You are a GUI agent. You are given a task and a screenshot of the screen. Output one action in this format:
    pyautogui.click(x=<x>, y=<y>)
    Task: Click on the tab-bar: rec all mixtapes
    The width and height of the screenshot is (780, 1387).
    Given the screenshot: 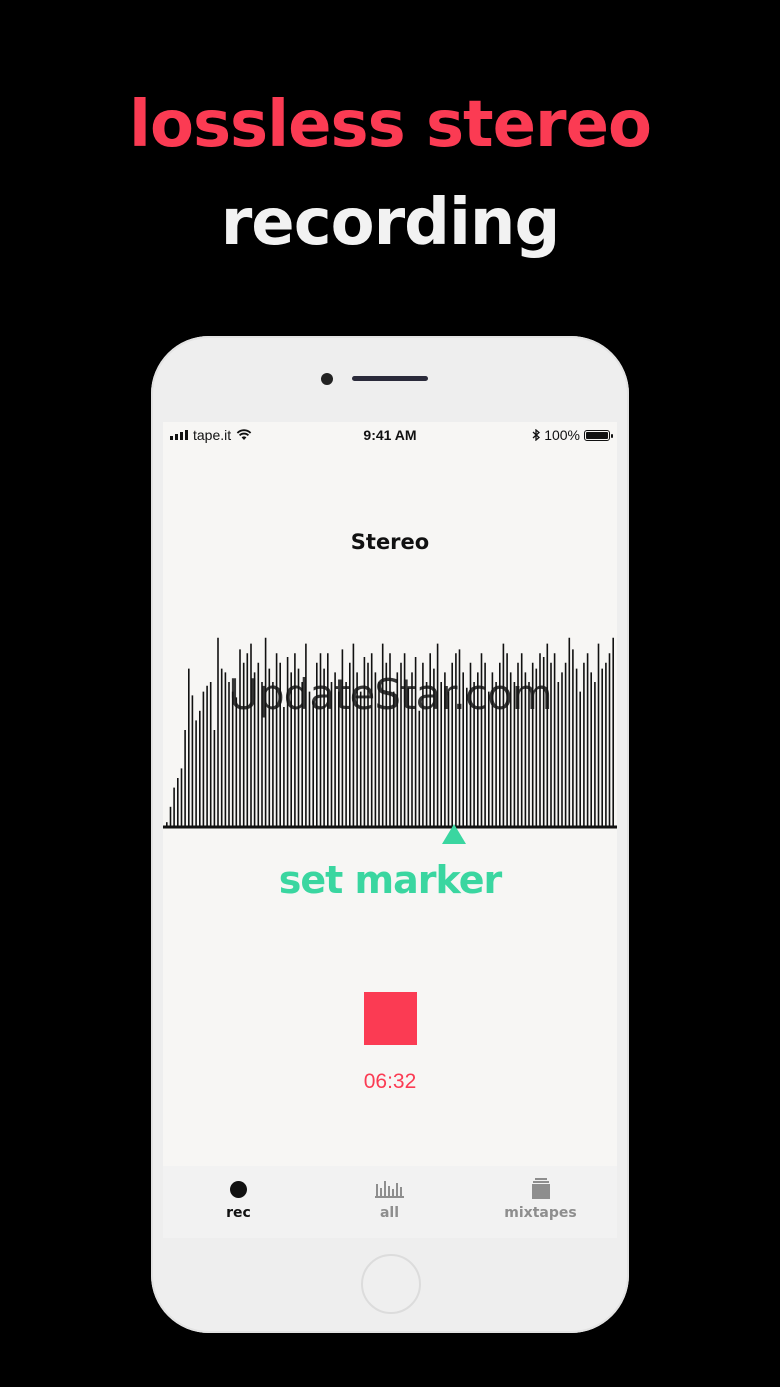 What is the action you would take?
    pyautogui.click(x=390, y=1202)
    